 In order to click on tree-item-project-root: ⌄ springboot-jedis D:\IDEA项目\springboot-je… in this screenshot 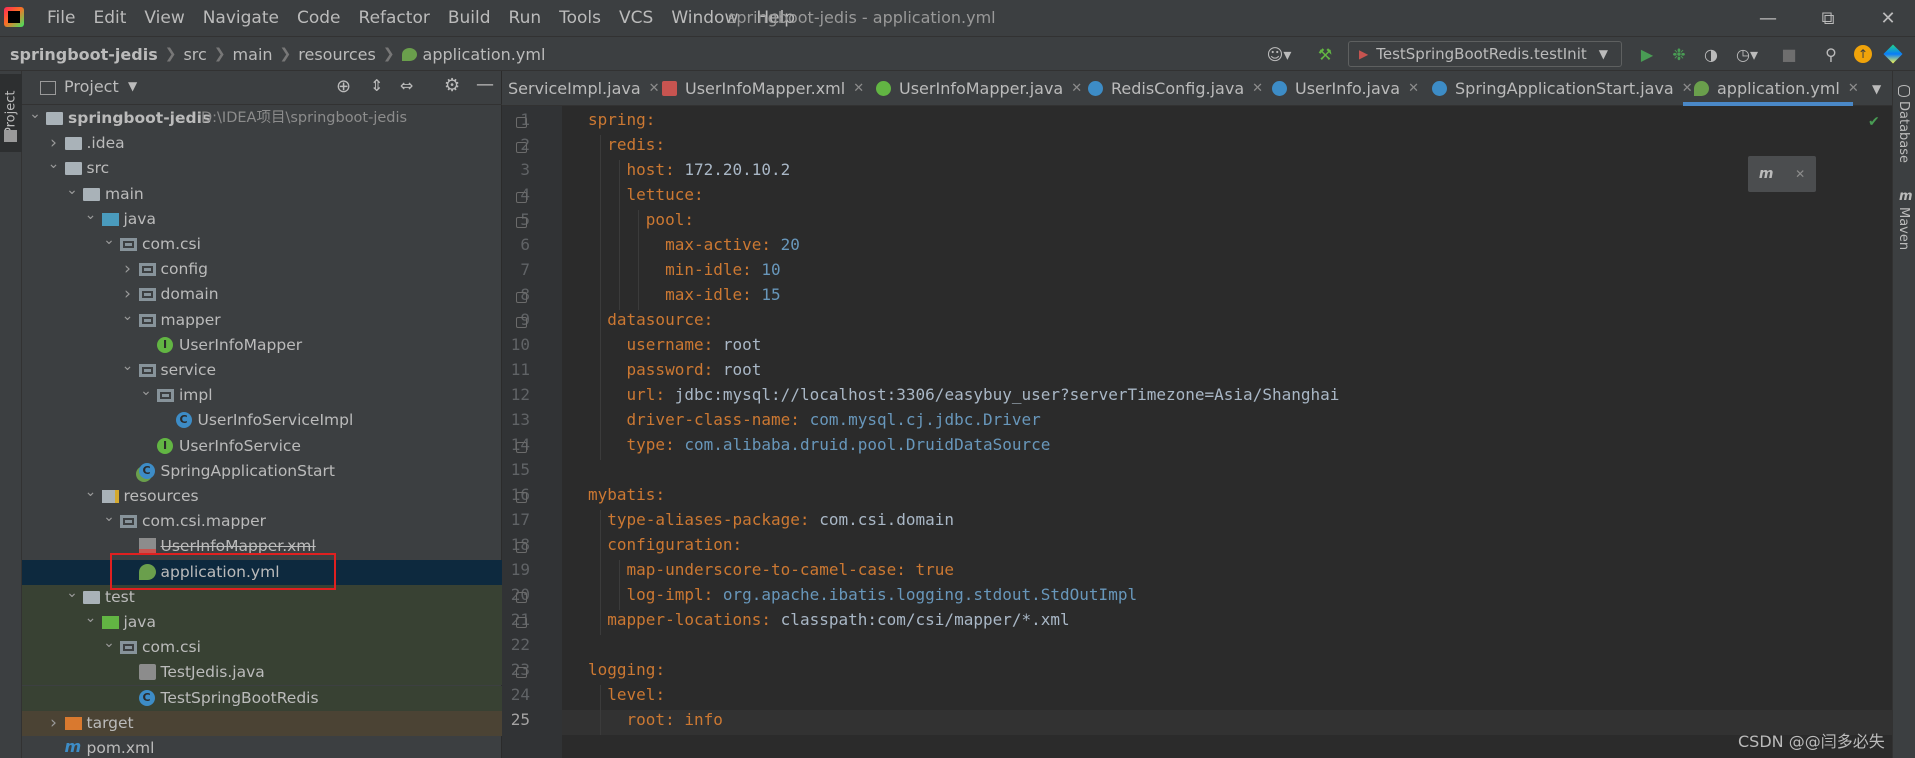, I will do `click(262, 118)`.